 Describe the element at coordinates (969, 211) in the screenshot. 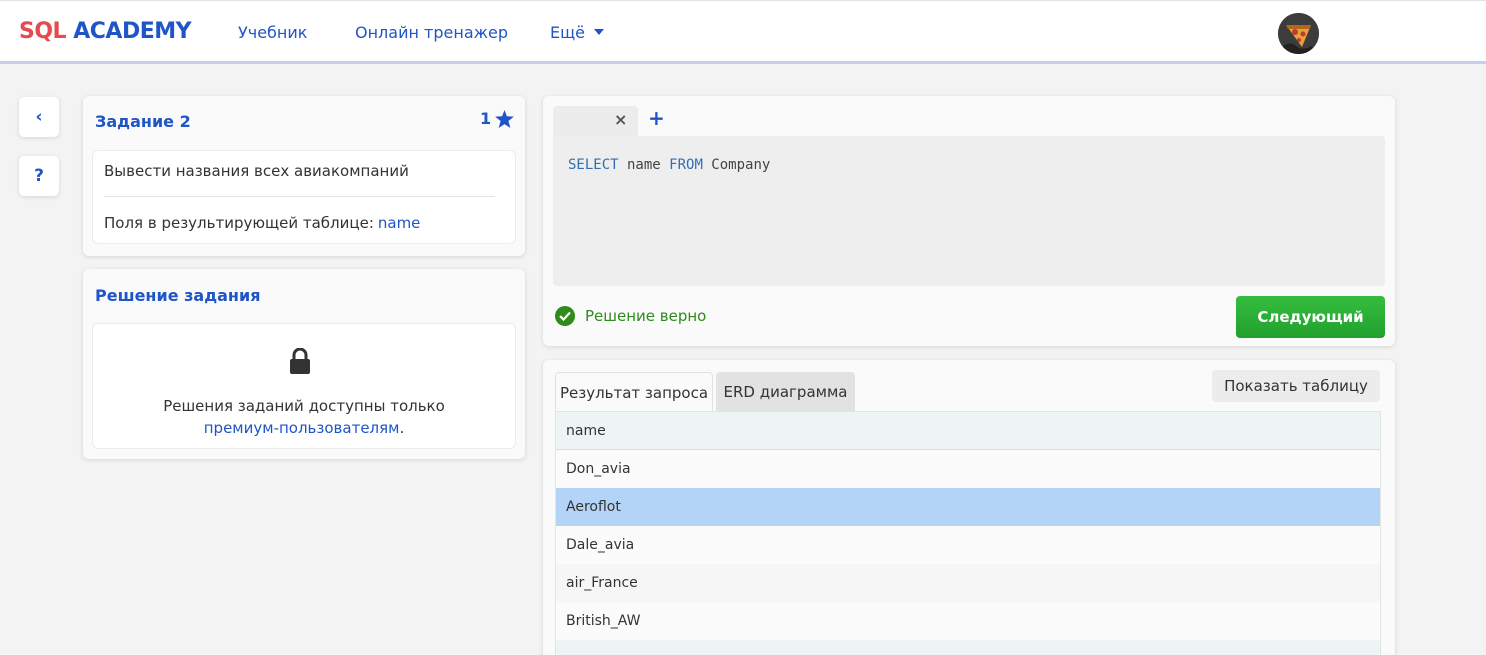

I see `sql-editor: SELECT name FROM Company` at that location.